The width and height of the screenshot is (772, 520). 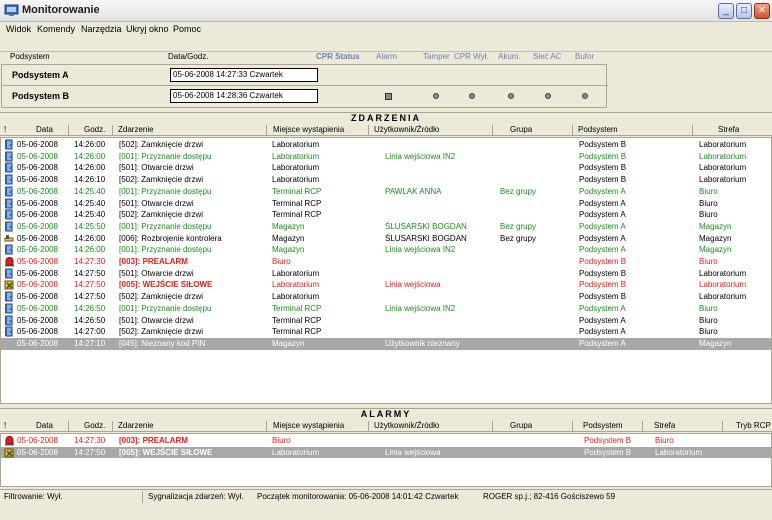 I want to click on status-signal: Sygnalizacja zdarzeń: Wył., so click(x=196, y=496).